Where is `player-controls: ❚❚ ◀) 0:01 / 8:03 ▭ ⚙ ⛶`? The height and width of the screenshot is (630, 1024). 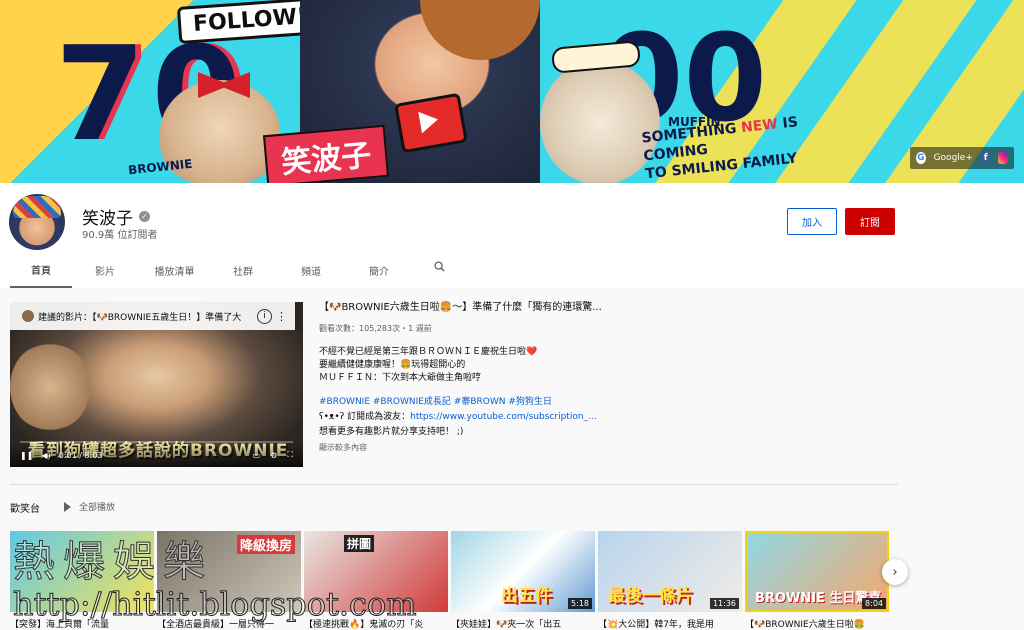
player-controls: ❚❚ ◀) 0:01 / 8:03 ▭ ⚙ ⛶ is located at coordinates (156, 455).